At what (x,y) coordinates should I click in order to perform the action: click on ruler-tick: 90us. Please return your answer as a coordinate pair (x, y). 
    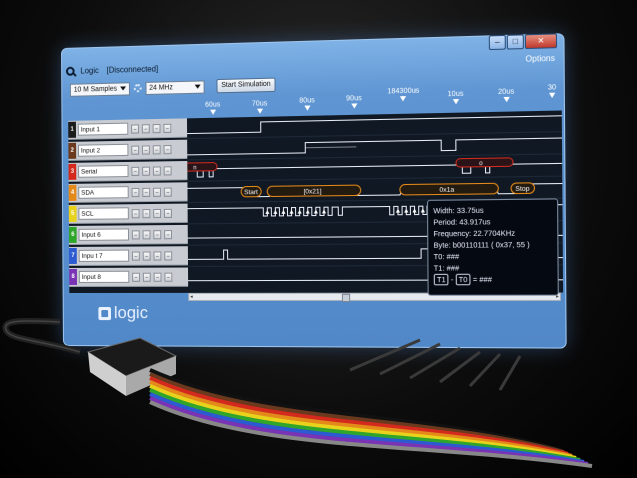
    Looking at the image, I should click on (354, 102).